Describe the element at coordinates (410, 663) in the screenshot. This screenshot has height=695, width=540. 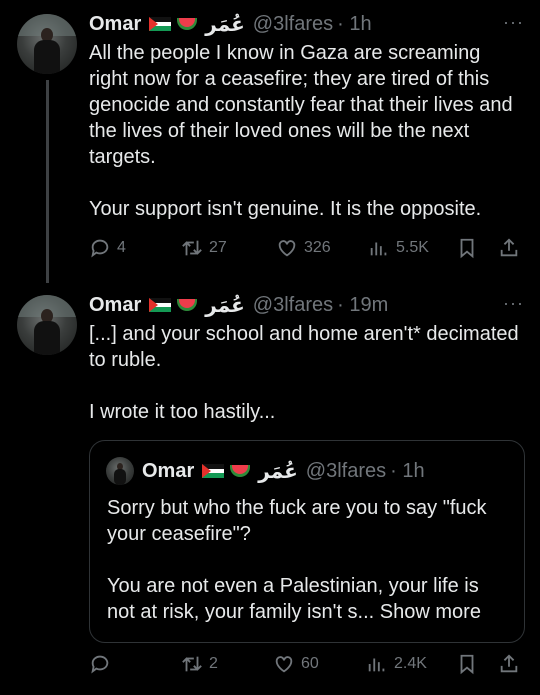
I see `views-count: 2.4K` at that location.